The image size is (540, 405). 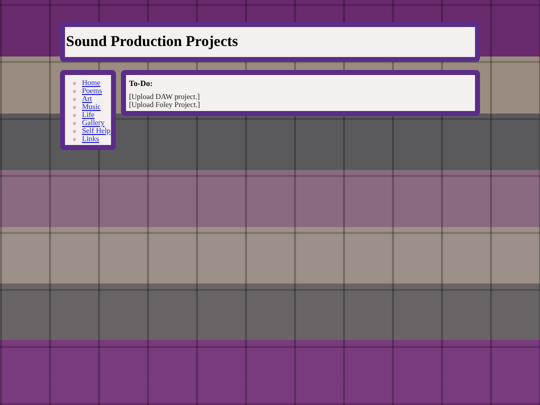 What do you see at coordinates (141, 83) in the screenshot?
I see `todo-heading: To-Do:` at bounding box center [141, 83].